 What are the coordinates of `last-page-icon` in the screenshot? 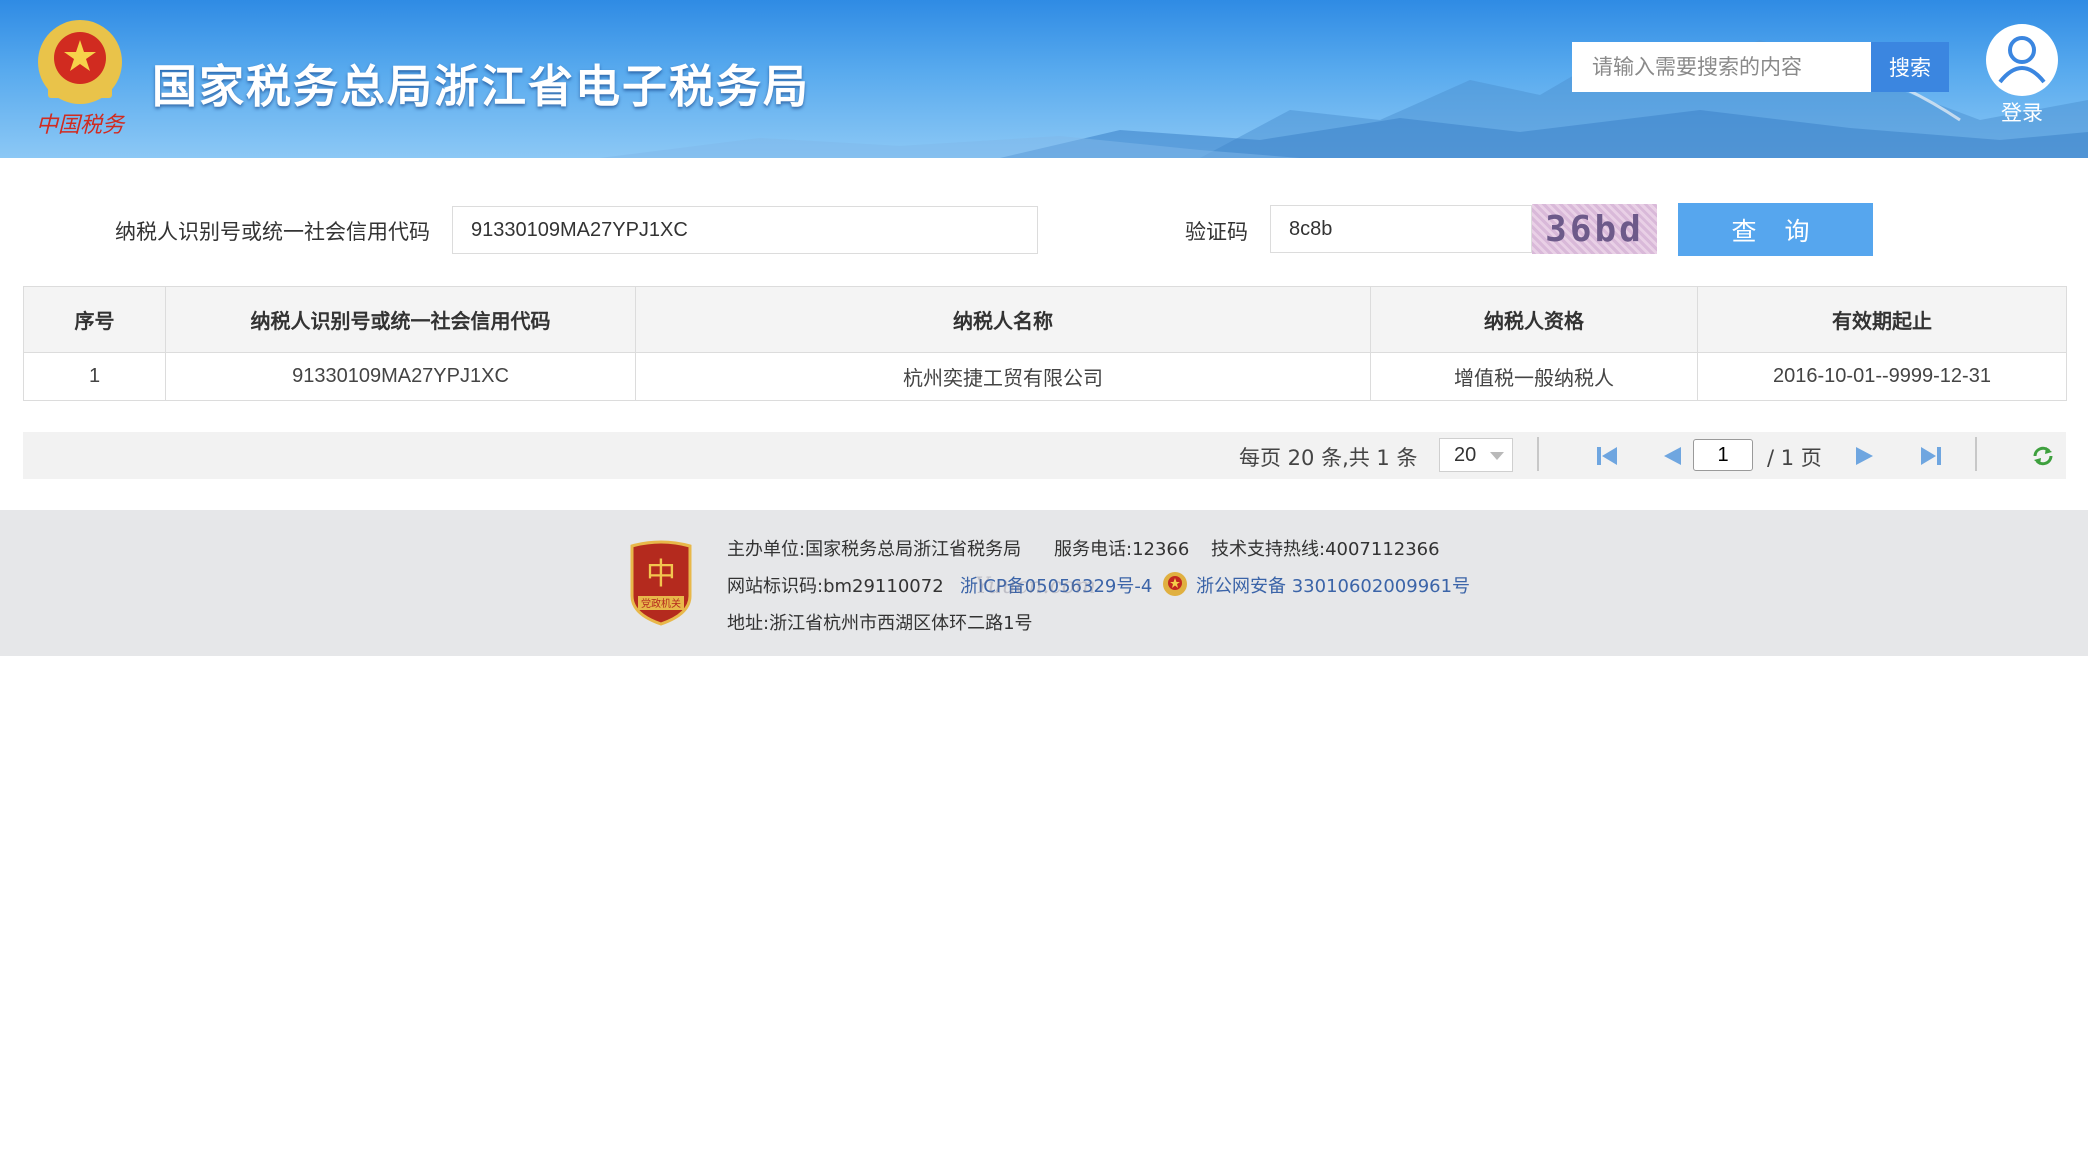 It's located at (1931, 456).